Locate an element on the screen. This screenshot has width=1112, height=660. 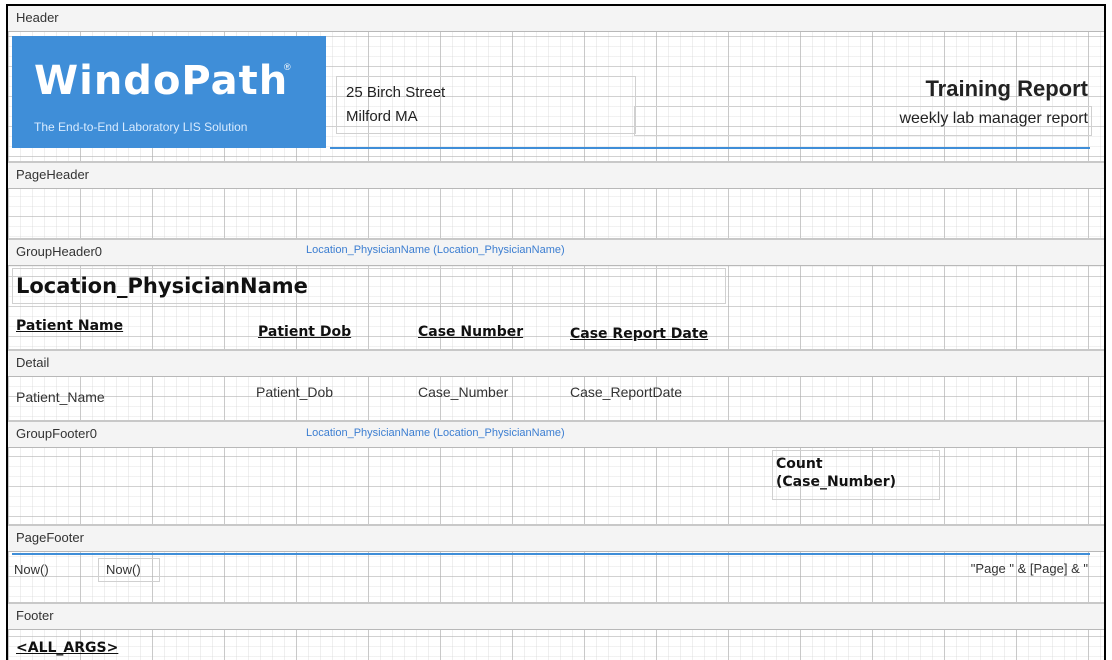
detail-field-case-report-date: Case_ReportDate is located at coordinates (626, 392).